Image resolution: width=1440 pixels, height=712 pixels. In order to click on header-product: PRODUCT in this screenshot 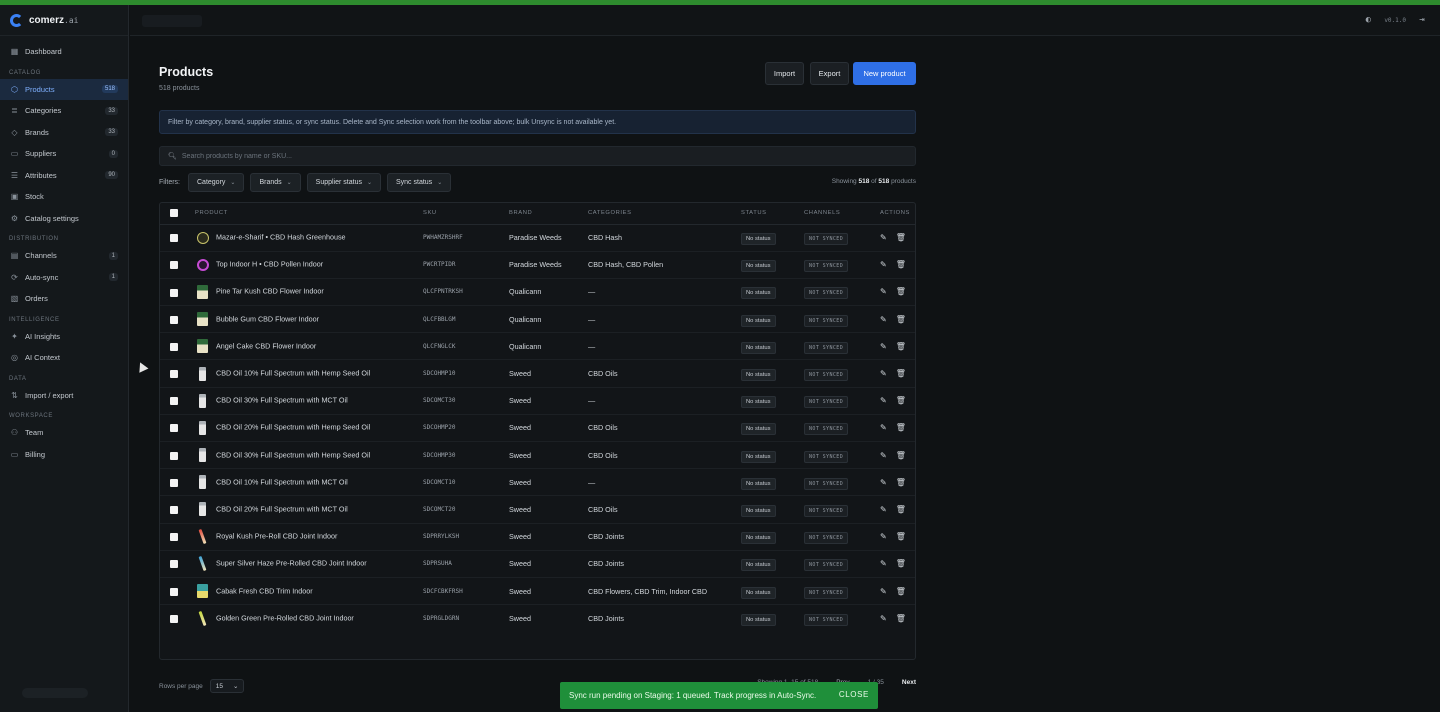, I will do `click(309, 214)`.